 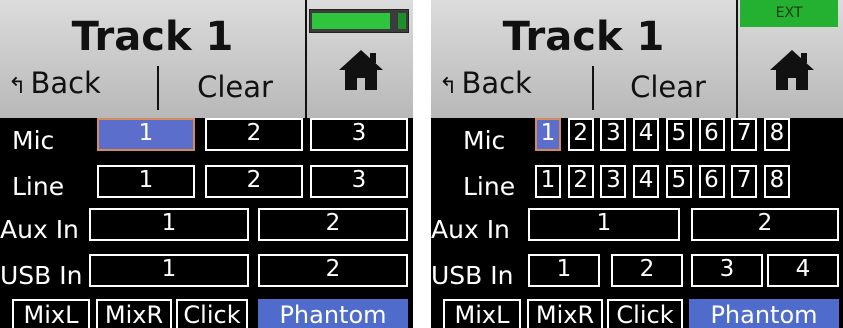 I want to click on line-input-8: 8, so click(x=776, y=181).